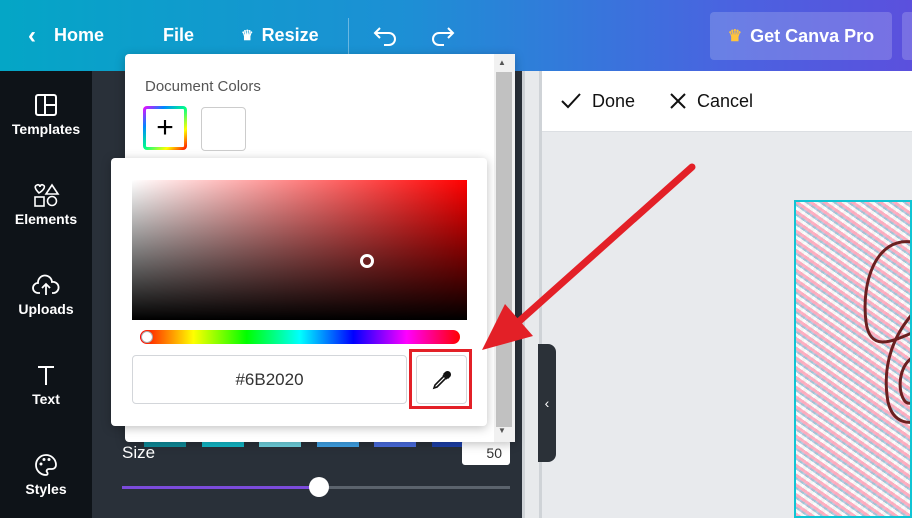 The height and width of the screenshot is (518, 912). Describe the element at coordinates (589, 256) in the screenshot. I see `annotation-arrow` at that location.